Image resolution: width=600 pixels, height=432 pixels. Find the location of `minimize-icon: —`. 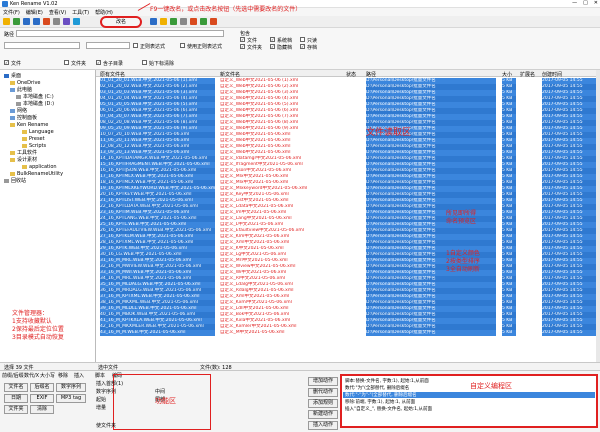

minimize-icon: — is located at coordinates (574, 3).